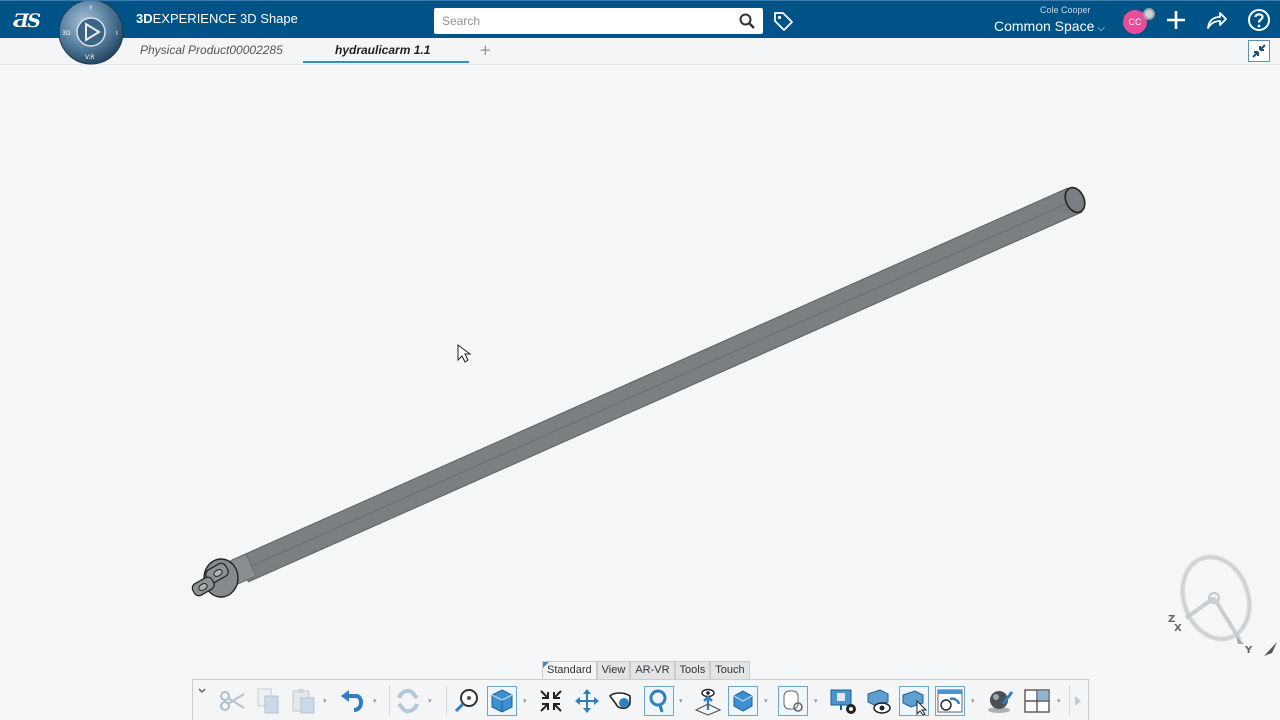  I want to click on rotate-button, so click(621, 701).